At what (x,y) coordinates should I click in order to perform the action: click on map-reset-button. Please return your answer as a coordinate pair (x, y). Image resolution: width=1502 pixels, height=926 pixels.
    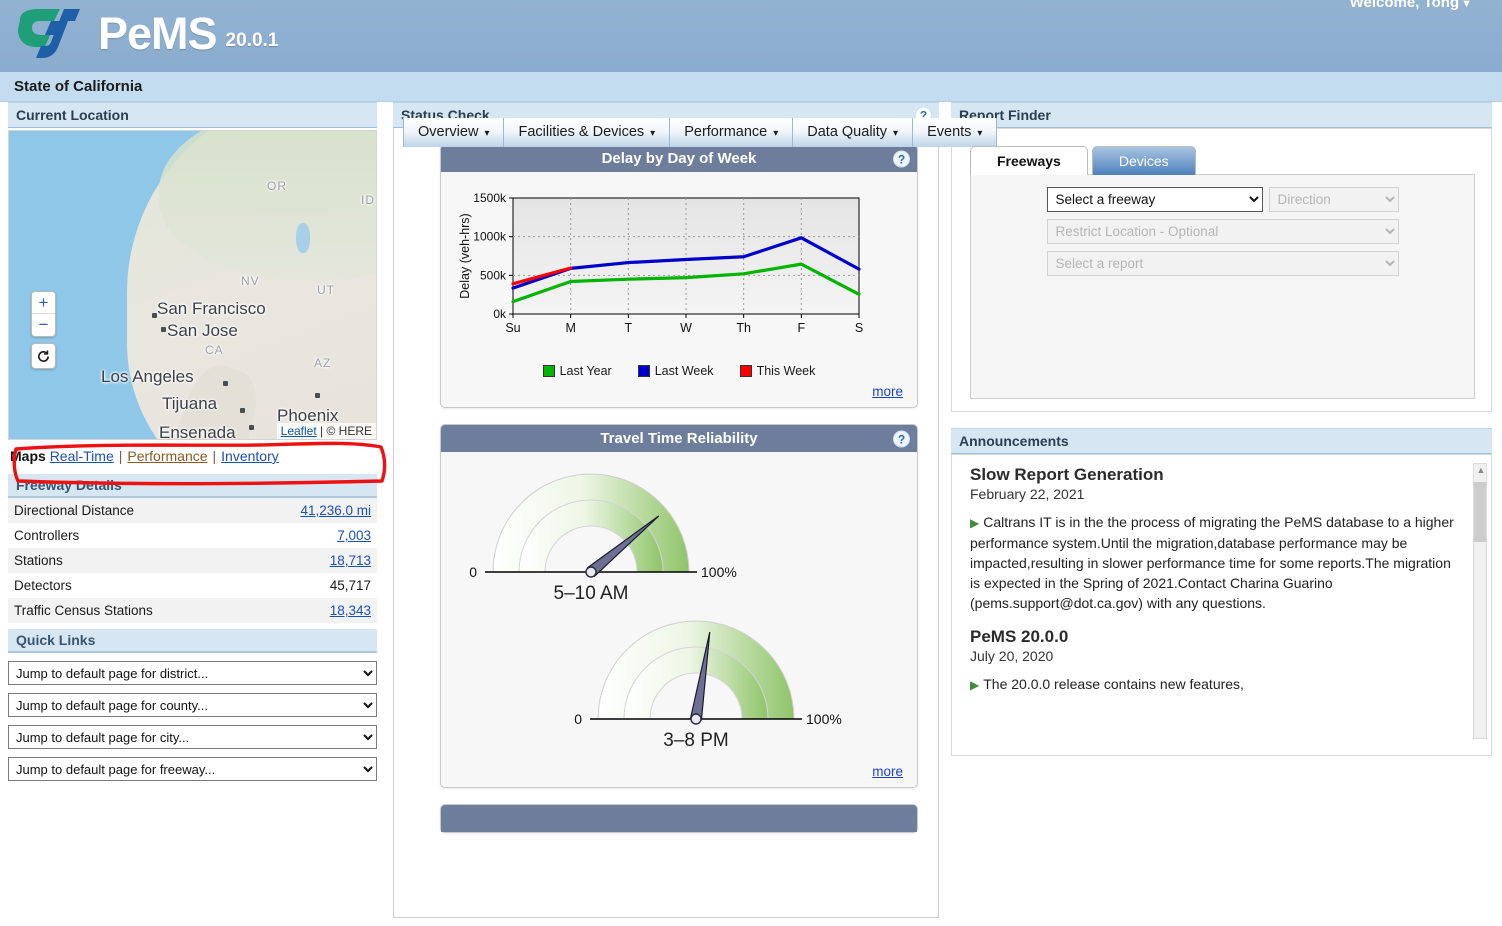
    Looking at the image, I should click on (43, 356).